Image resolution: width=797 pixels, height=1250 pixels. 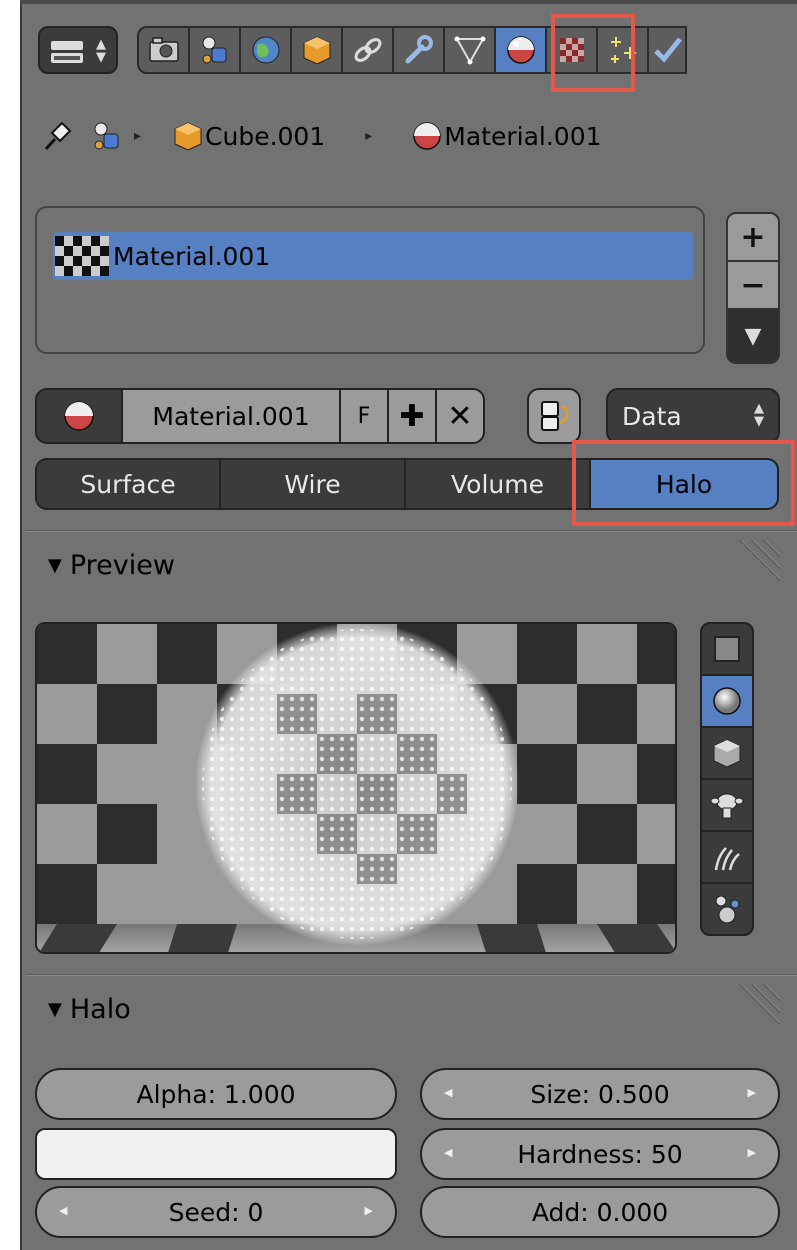 I want to click on preview-sphere-button, so click(x=727, y=701).